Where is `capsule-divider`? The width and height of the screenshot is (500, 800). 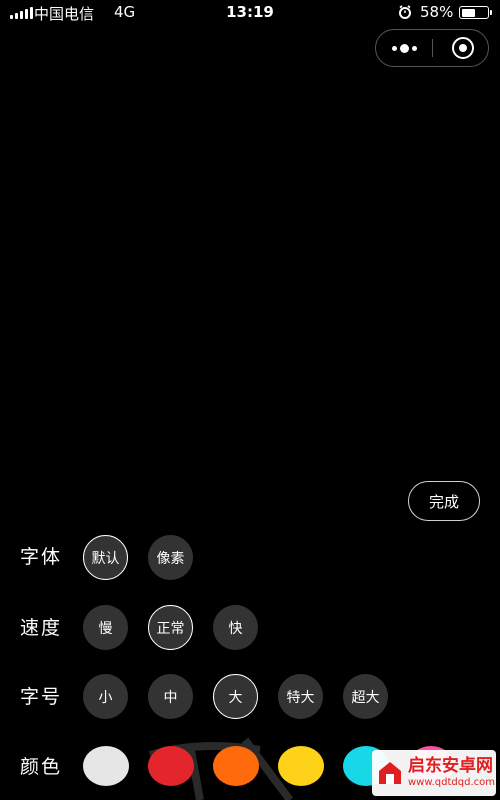
capsule-divider is located at coordinates (432, 48).